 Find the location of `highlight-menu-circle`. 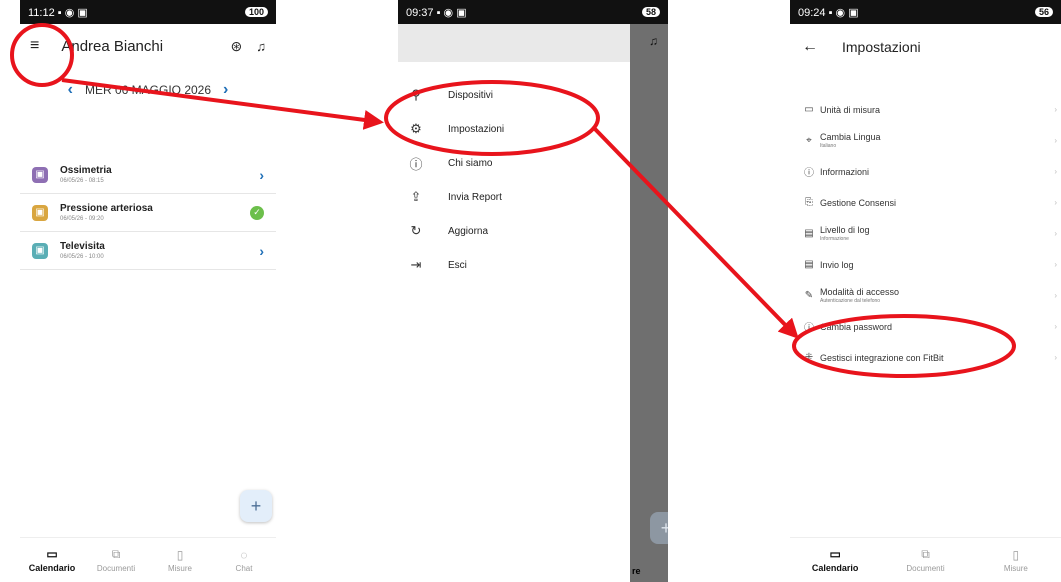

highlight-menu-circle is located at coordinates (42, 55).